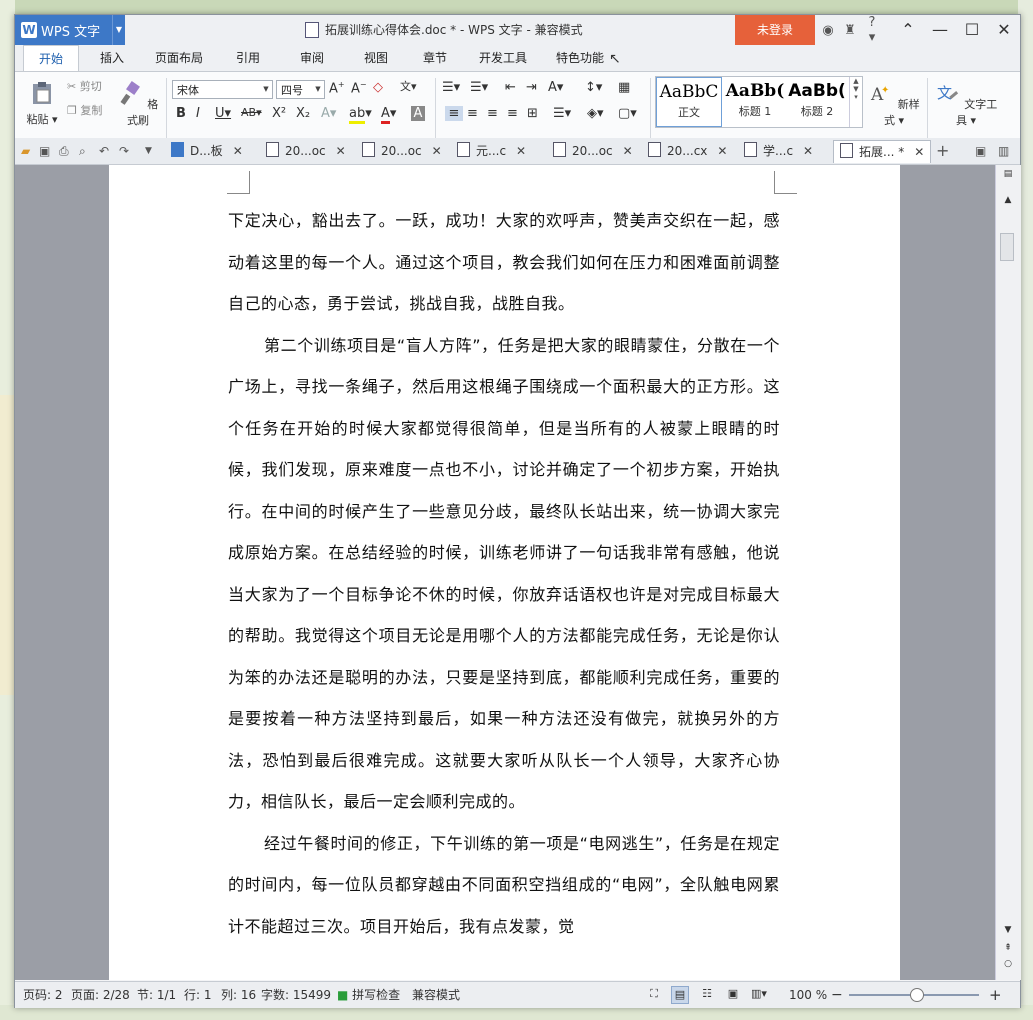 This screenshot has width=1033, height=1020. Describe the element at coordinates (940, 30) in the screenshot. I see `minimize-icon: —` at that location.